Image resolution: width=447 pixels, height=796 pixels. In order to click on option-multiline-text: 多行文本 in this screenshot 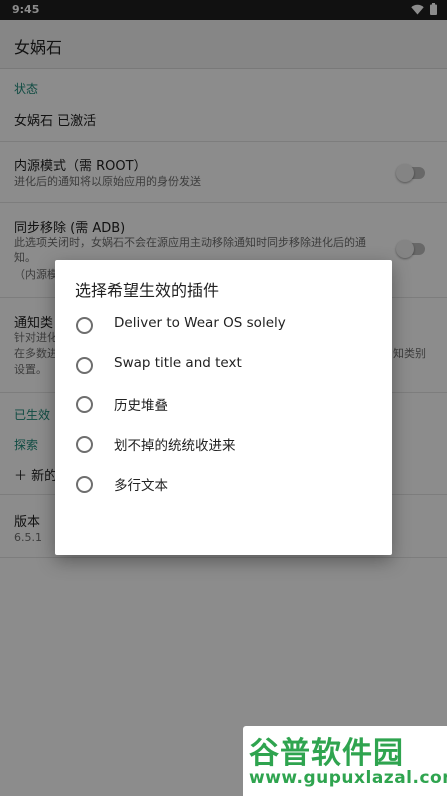, I will do `click(223, 484)`.